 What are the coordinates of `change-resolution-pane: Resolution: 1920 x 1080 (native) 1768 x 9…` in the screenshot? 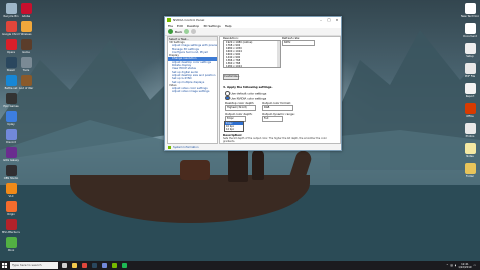 It's located at (280, 90).